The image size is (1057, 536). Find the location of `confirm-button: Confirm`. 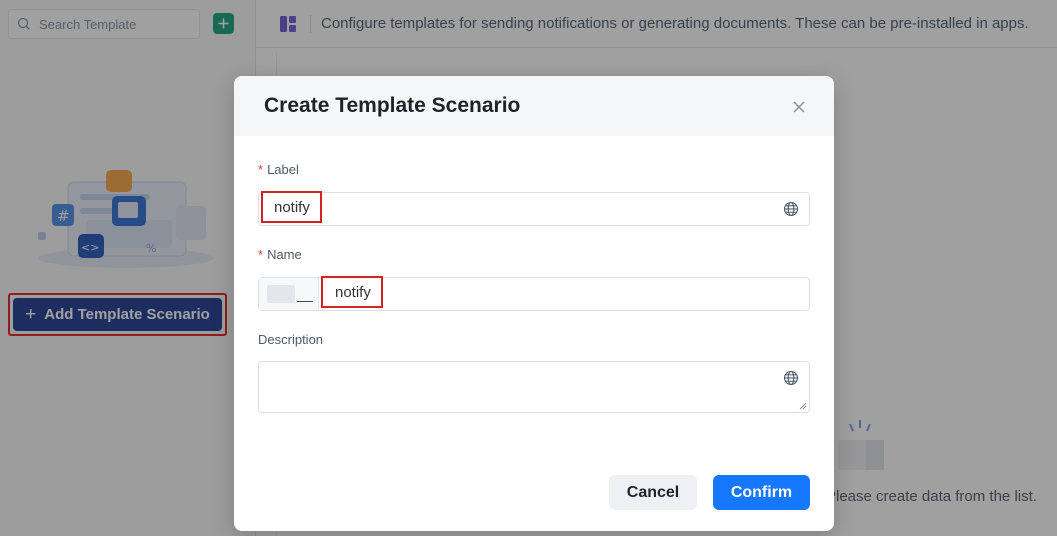

confirm-button: Confirm is located at coordinates (761, 492).